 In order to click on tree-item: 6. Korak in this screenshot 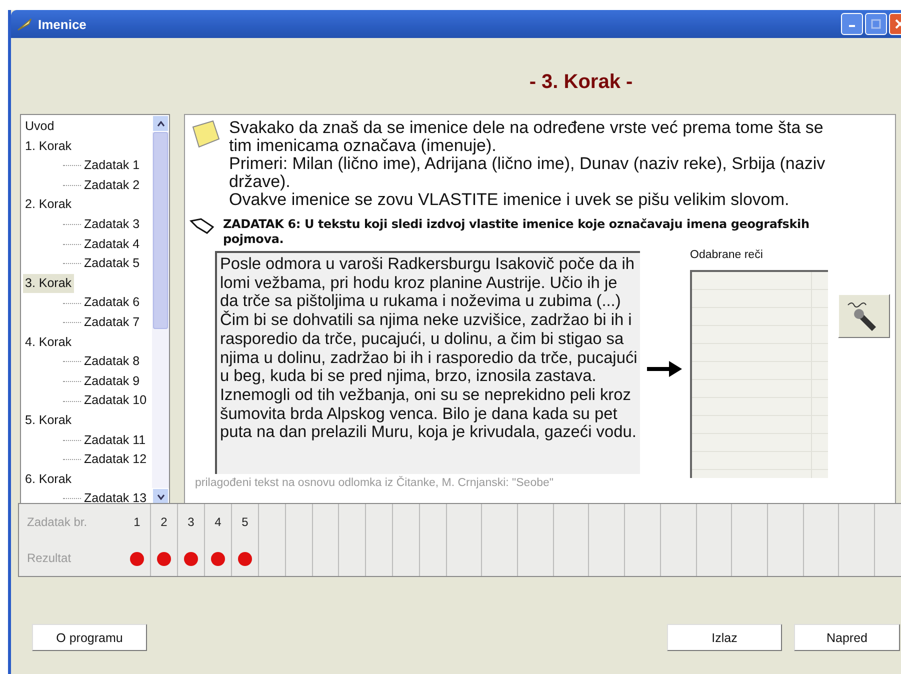, I will do `click(86, 480)`.